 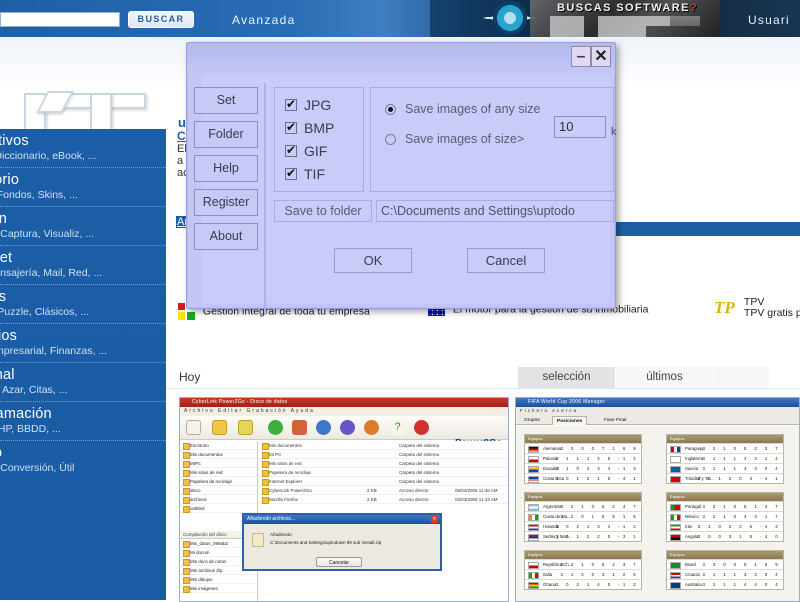 I want to click on folder-button: Folder, so click(x=226, y=134).